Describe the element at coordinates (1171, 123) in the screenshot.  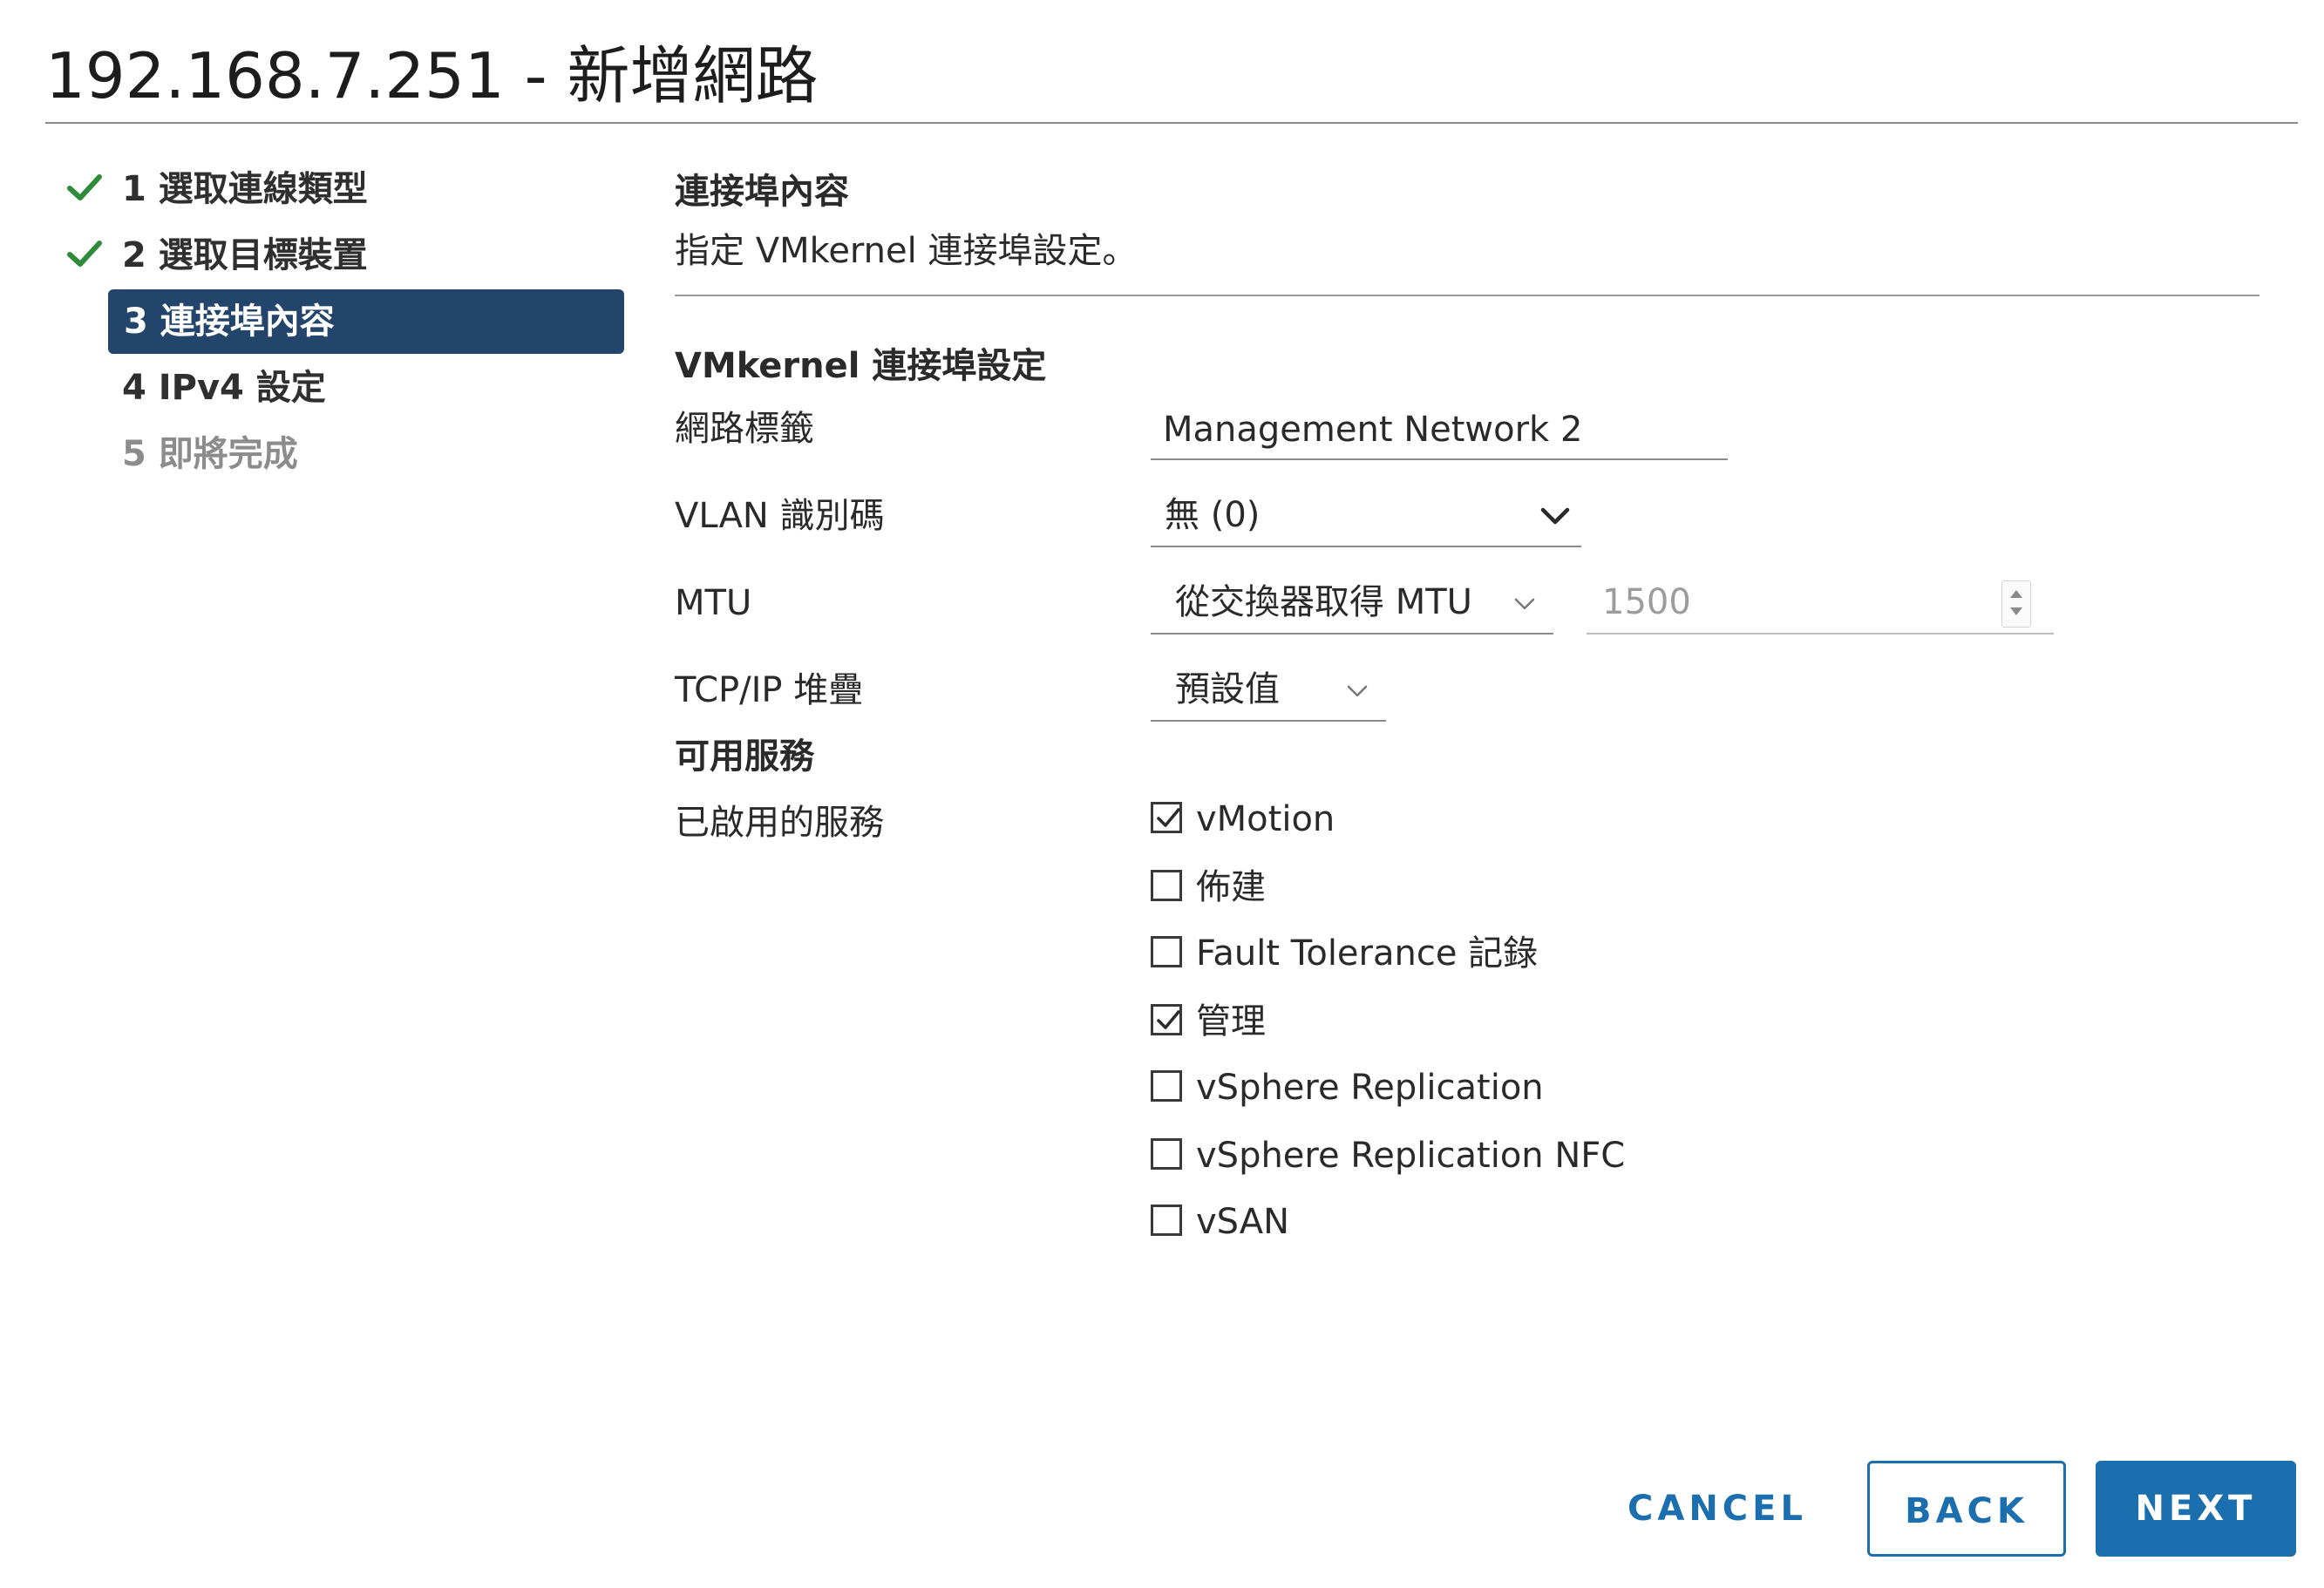
I see `title-divider` at that location.